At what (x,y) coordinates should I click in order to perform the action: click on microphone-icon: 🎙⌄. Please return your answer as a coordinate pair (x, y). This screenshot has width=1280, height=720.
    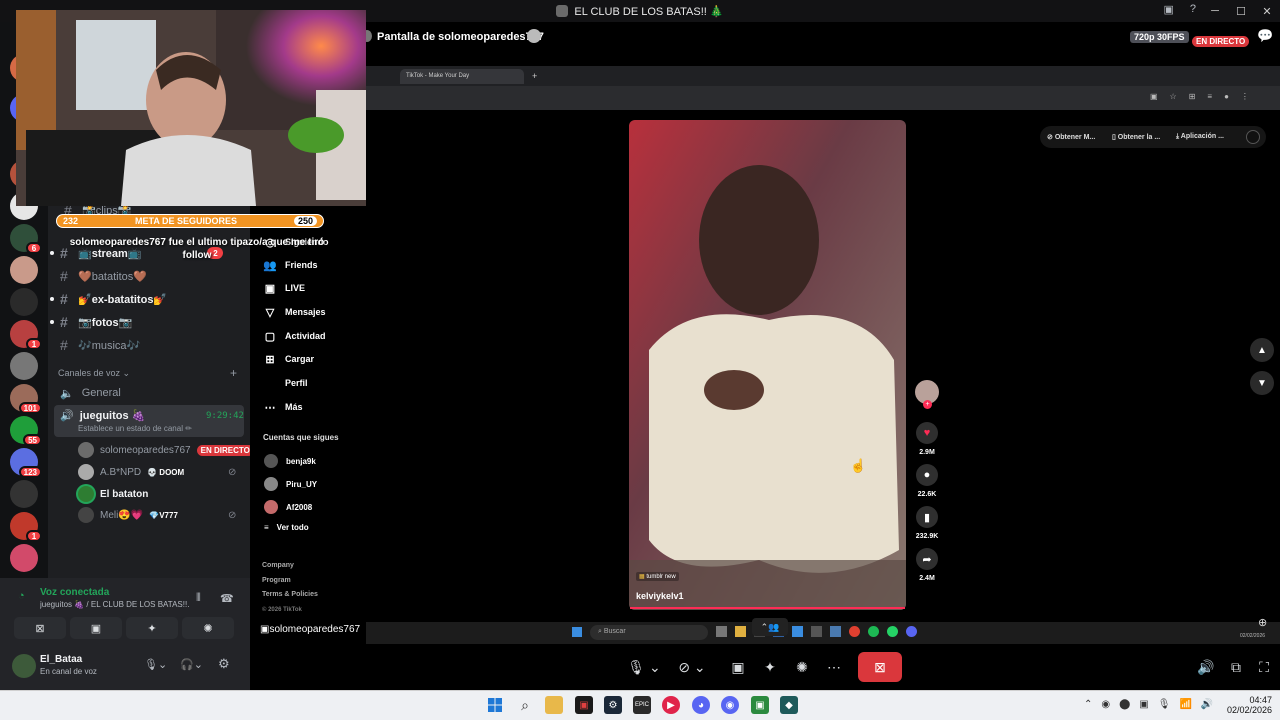
    Looking at the image, I should click on (155, 664).